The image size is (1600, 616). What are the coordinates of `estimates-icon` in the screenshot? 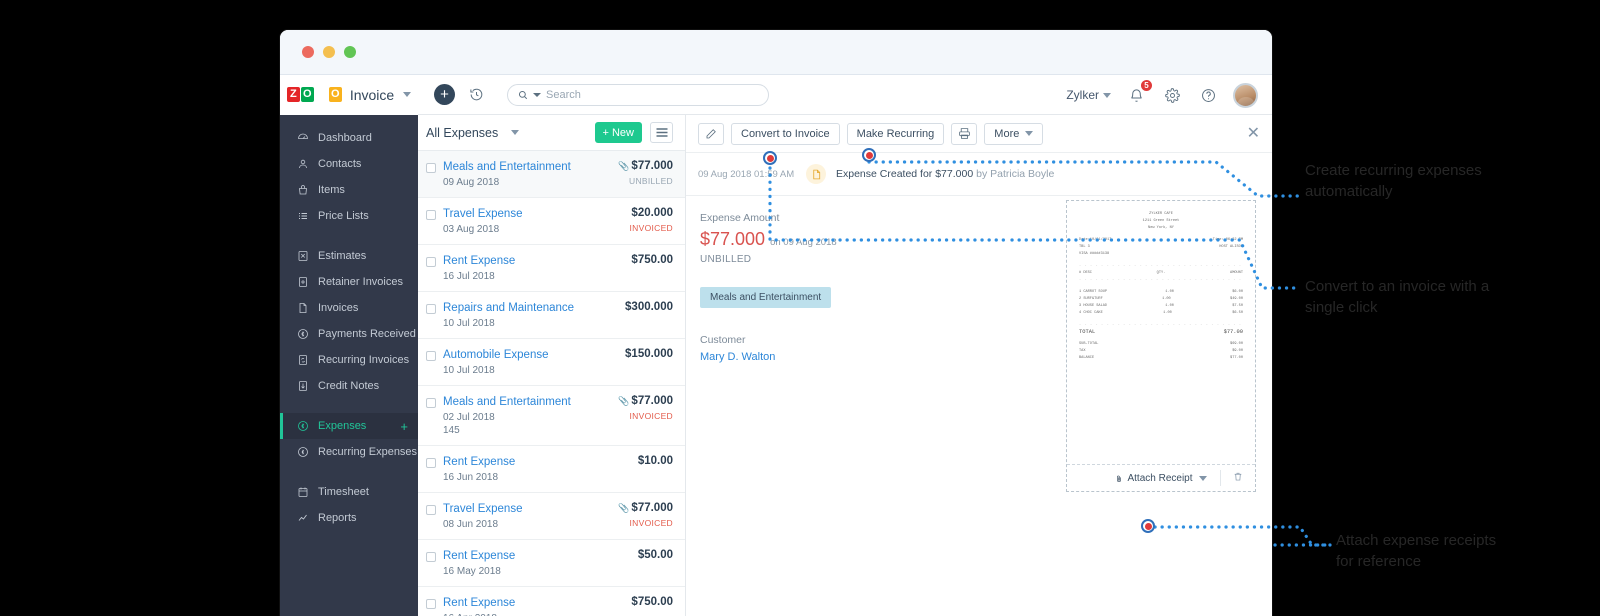 It's located at (302, 256).